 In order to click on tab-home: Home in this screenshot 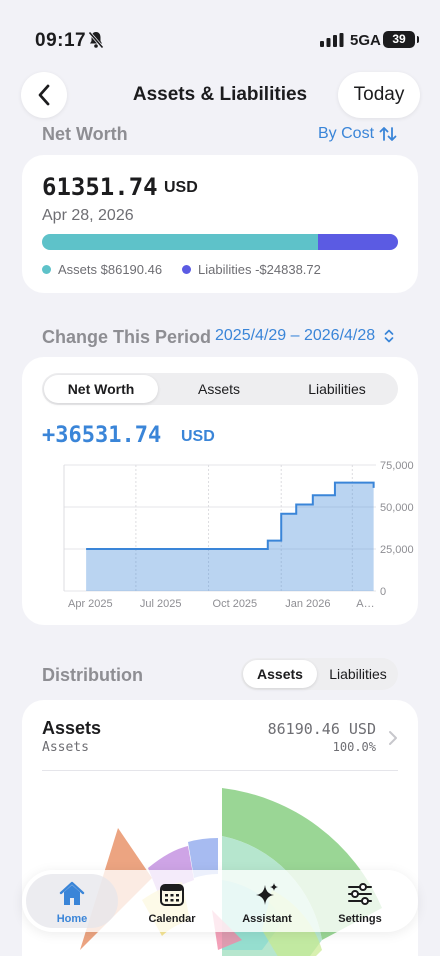, I will do `click(72, 901)`.